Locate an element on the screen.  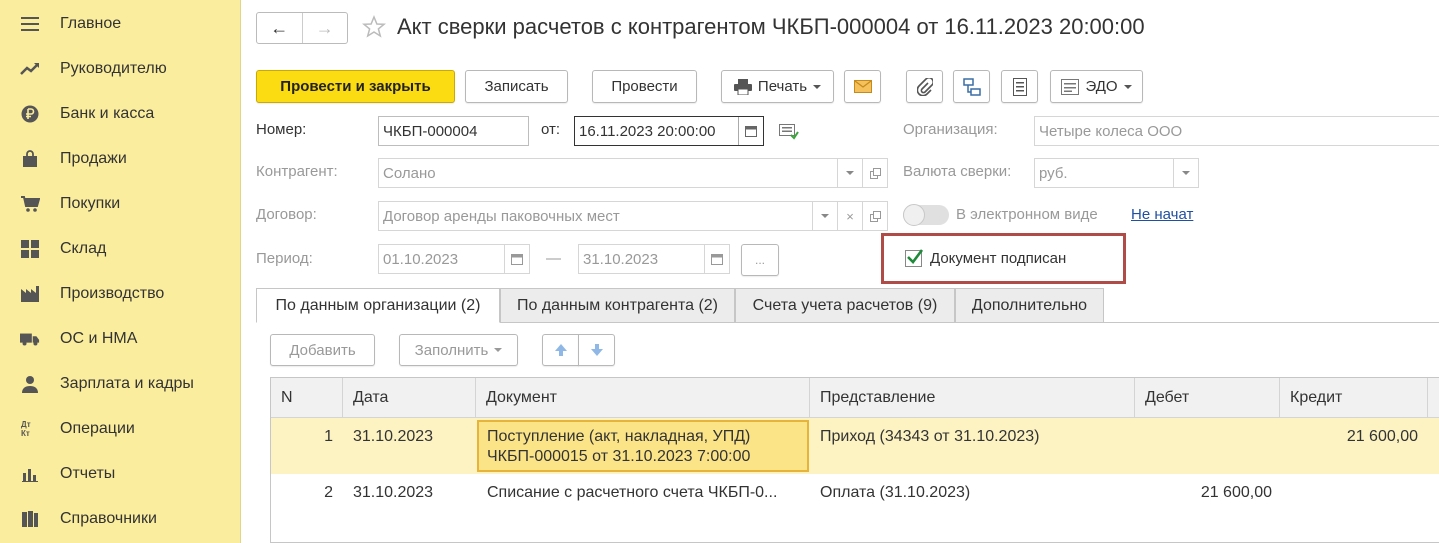
date-value: 16.11.2023 20:00:00 is located at coordinates (647, 131).